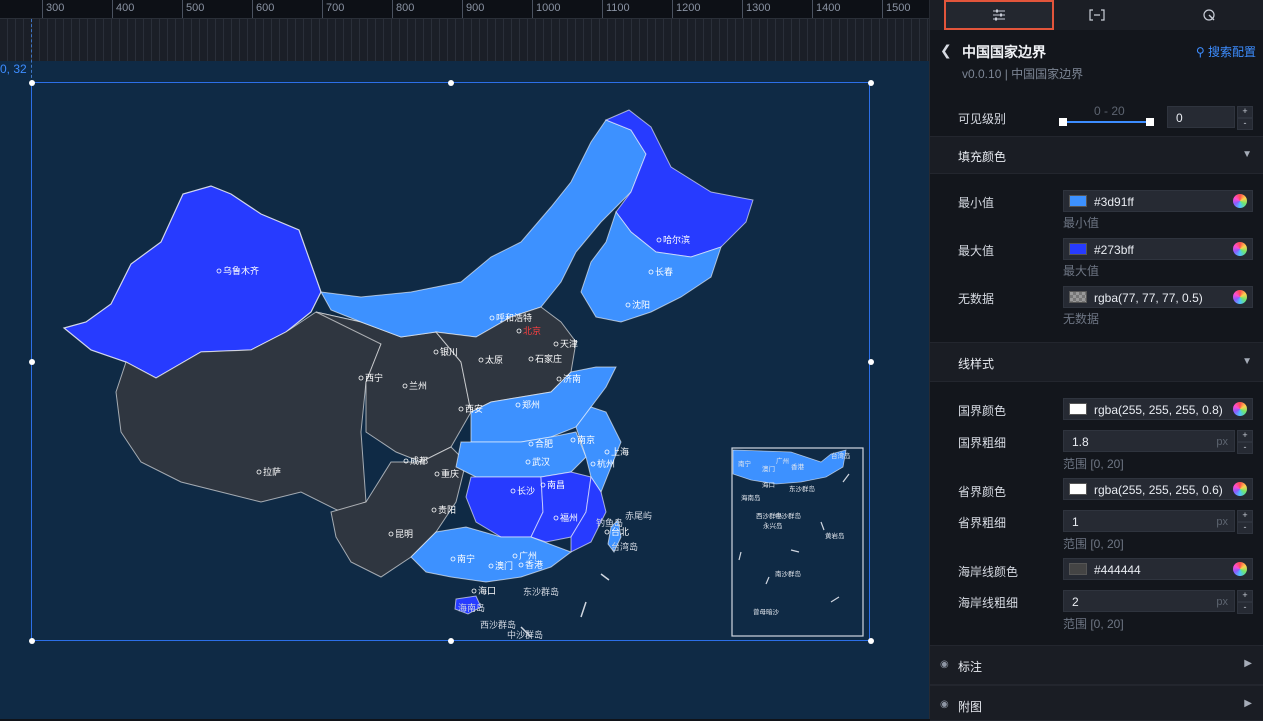 The width and height of the screenshot is (1263, 721). I want to click on coordinate-readout: 0, 32, so click(13, 69).